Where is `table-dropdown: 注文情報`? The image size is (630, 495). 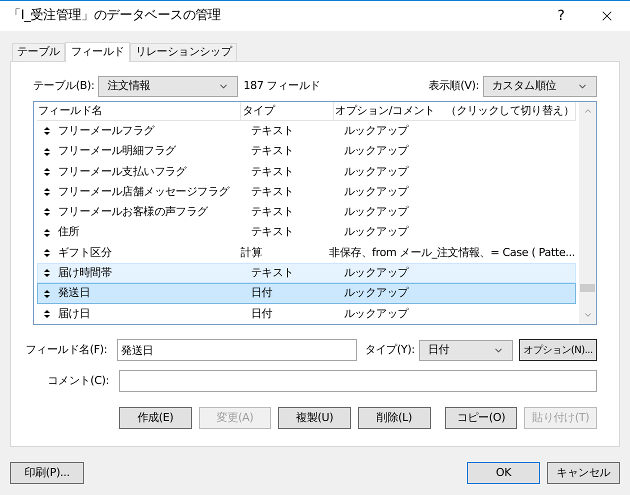
table-dropdown: 注文情報 is located at coordinates (168, 86).